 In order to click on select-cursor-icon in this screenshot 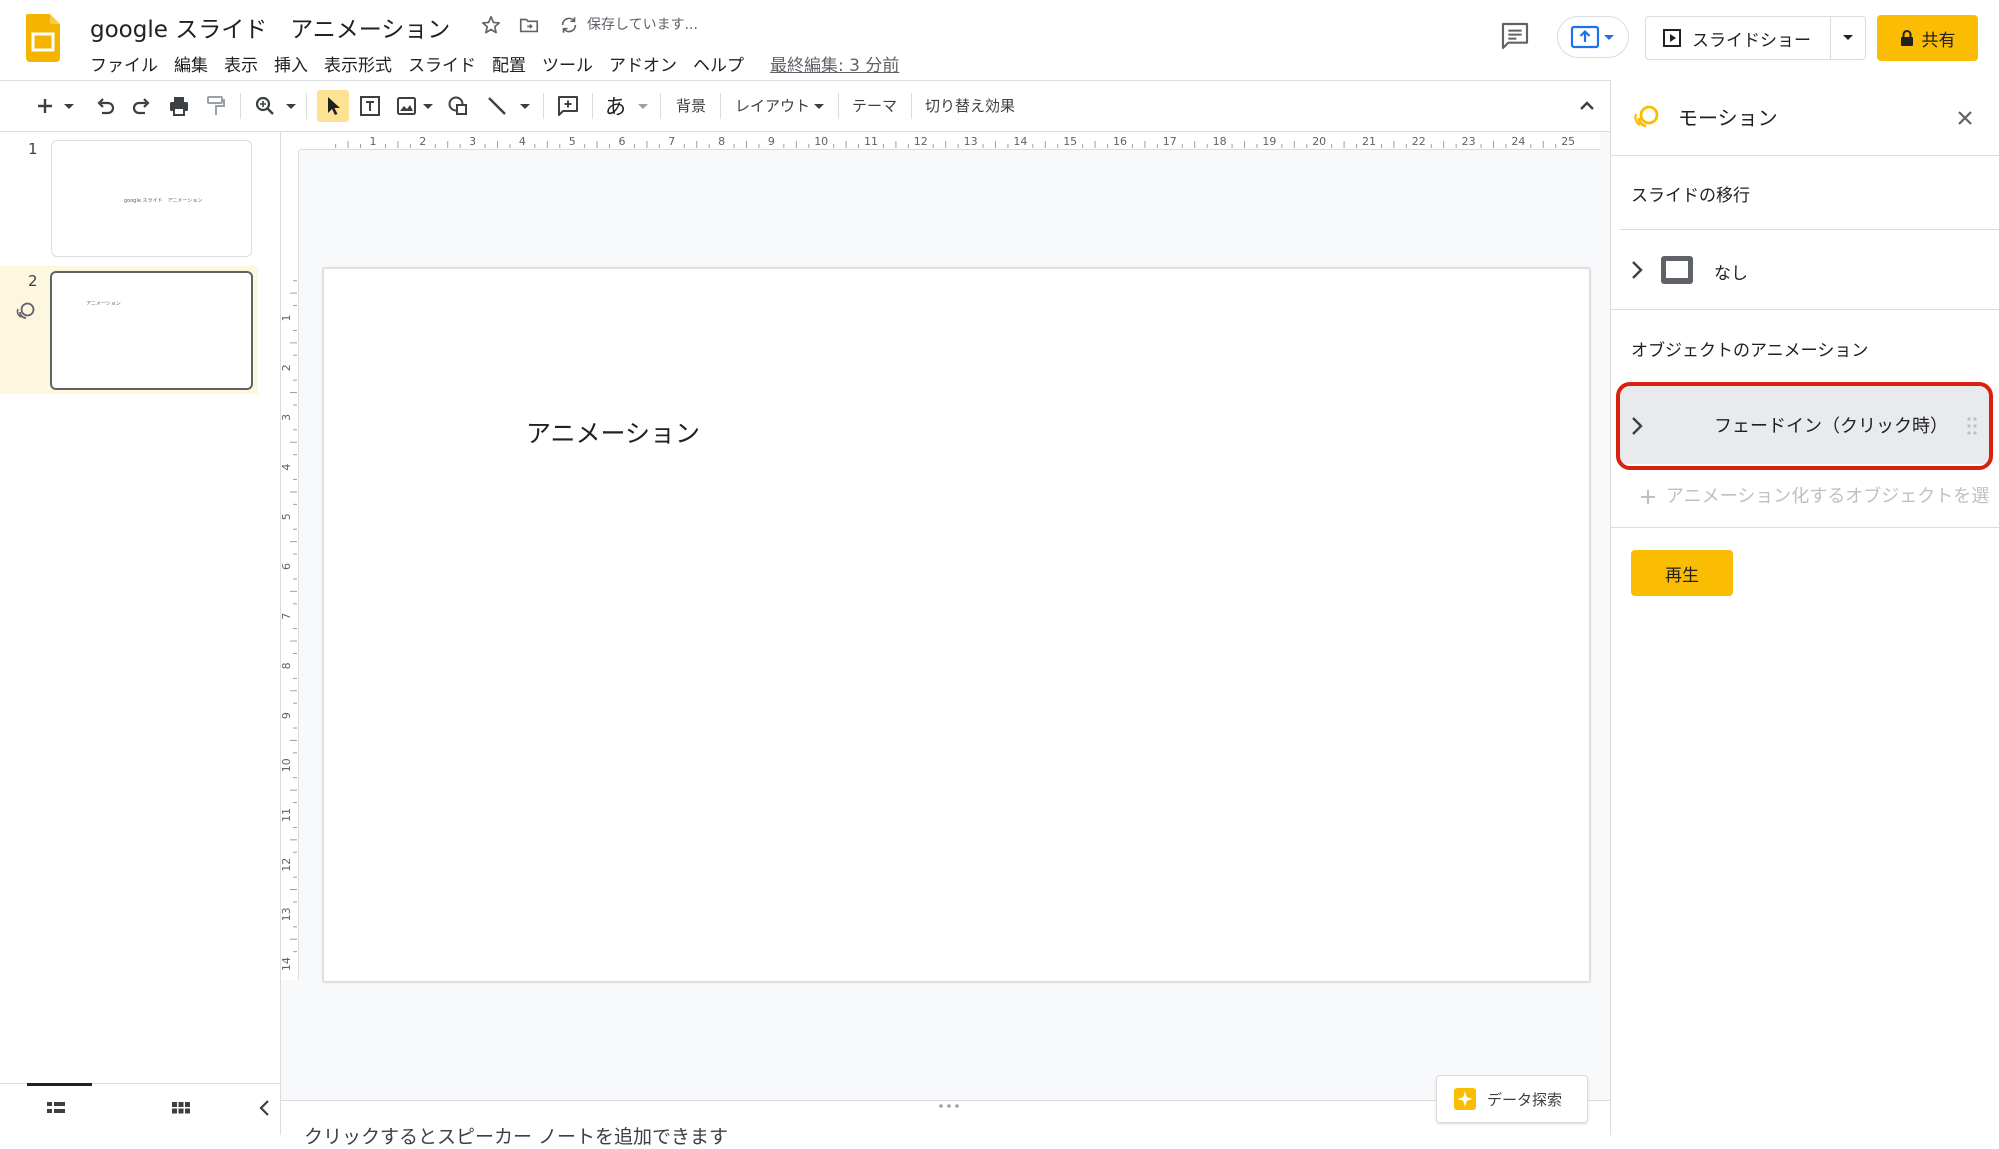, I will do `click(333, 106)`.